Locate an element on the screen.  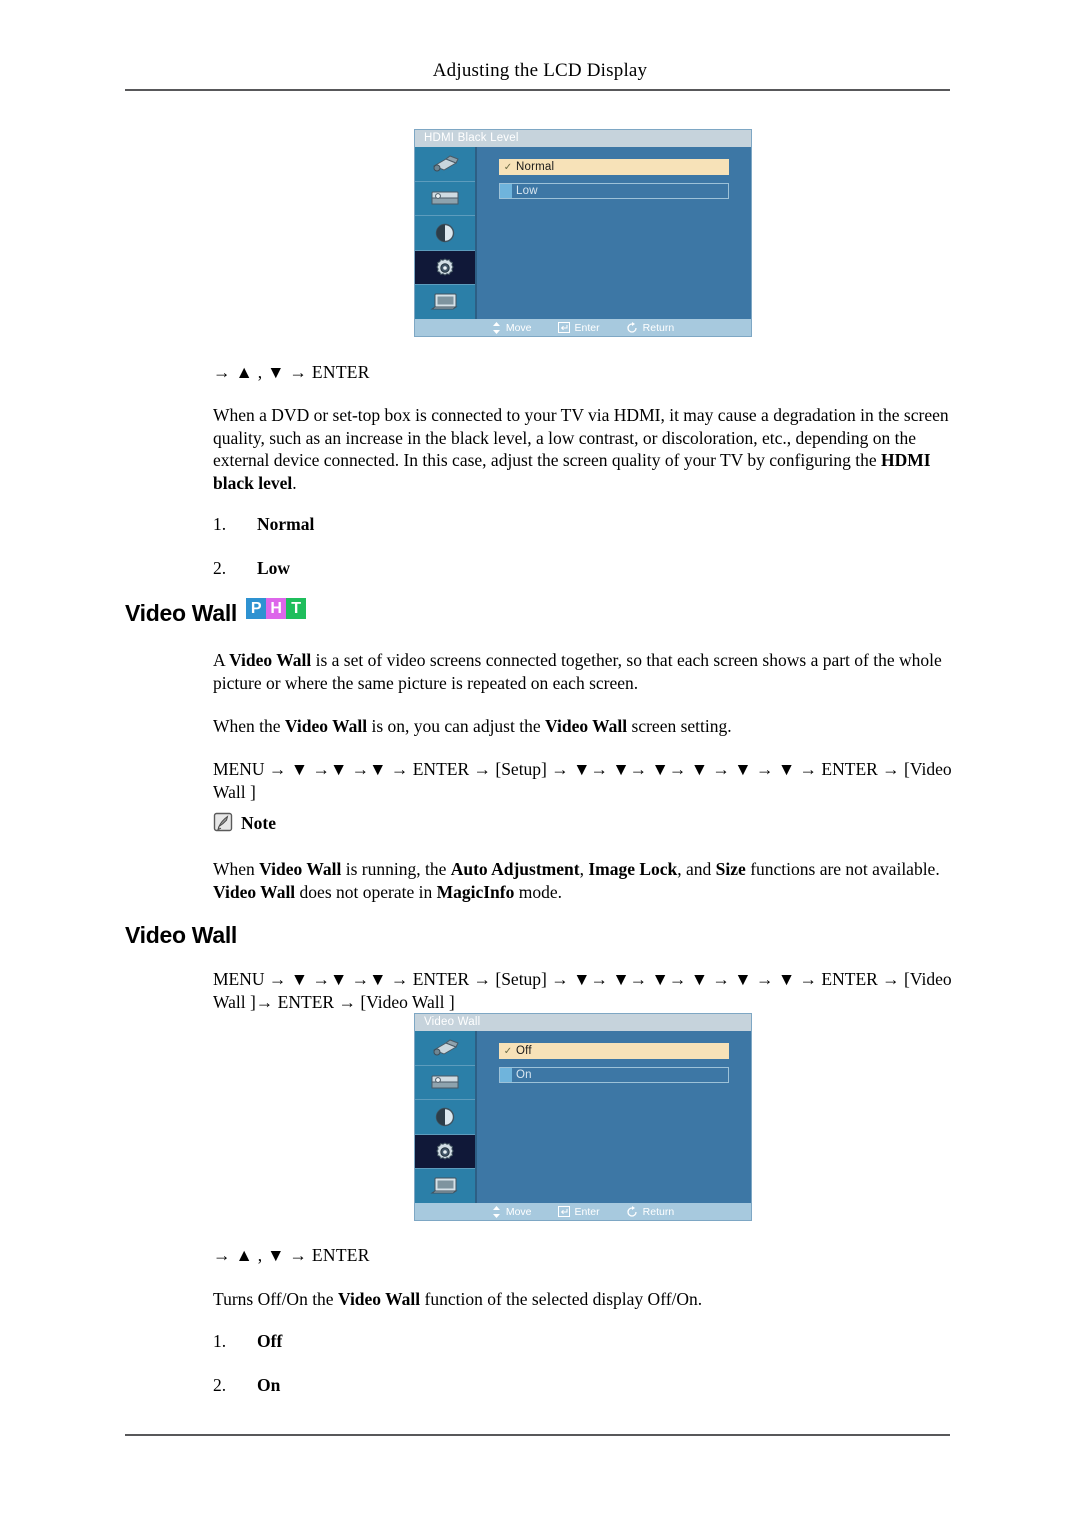
intro-emphasis: Video Wall is located at coordinates (270, 660).